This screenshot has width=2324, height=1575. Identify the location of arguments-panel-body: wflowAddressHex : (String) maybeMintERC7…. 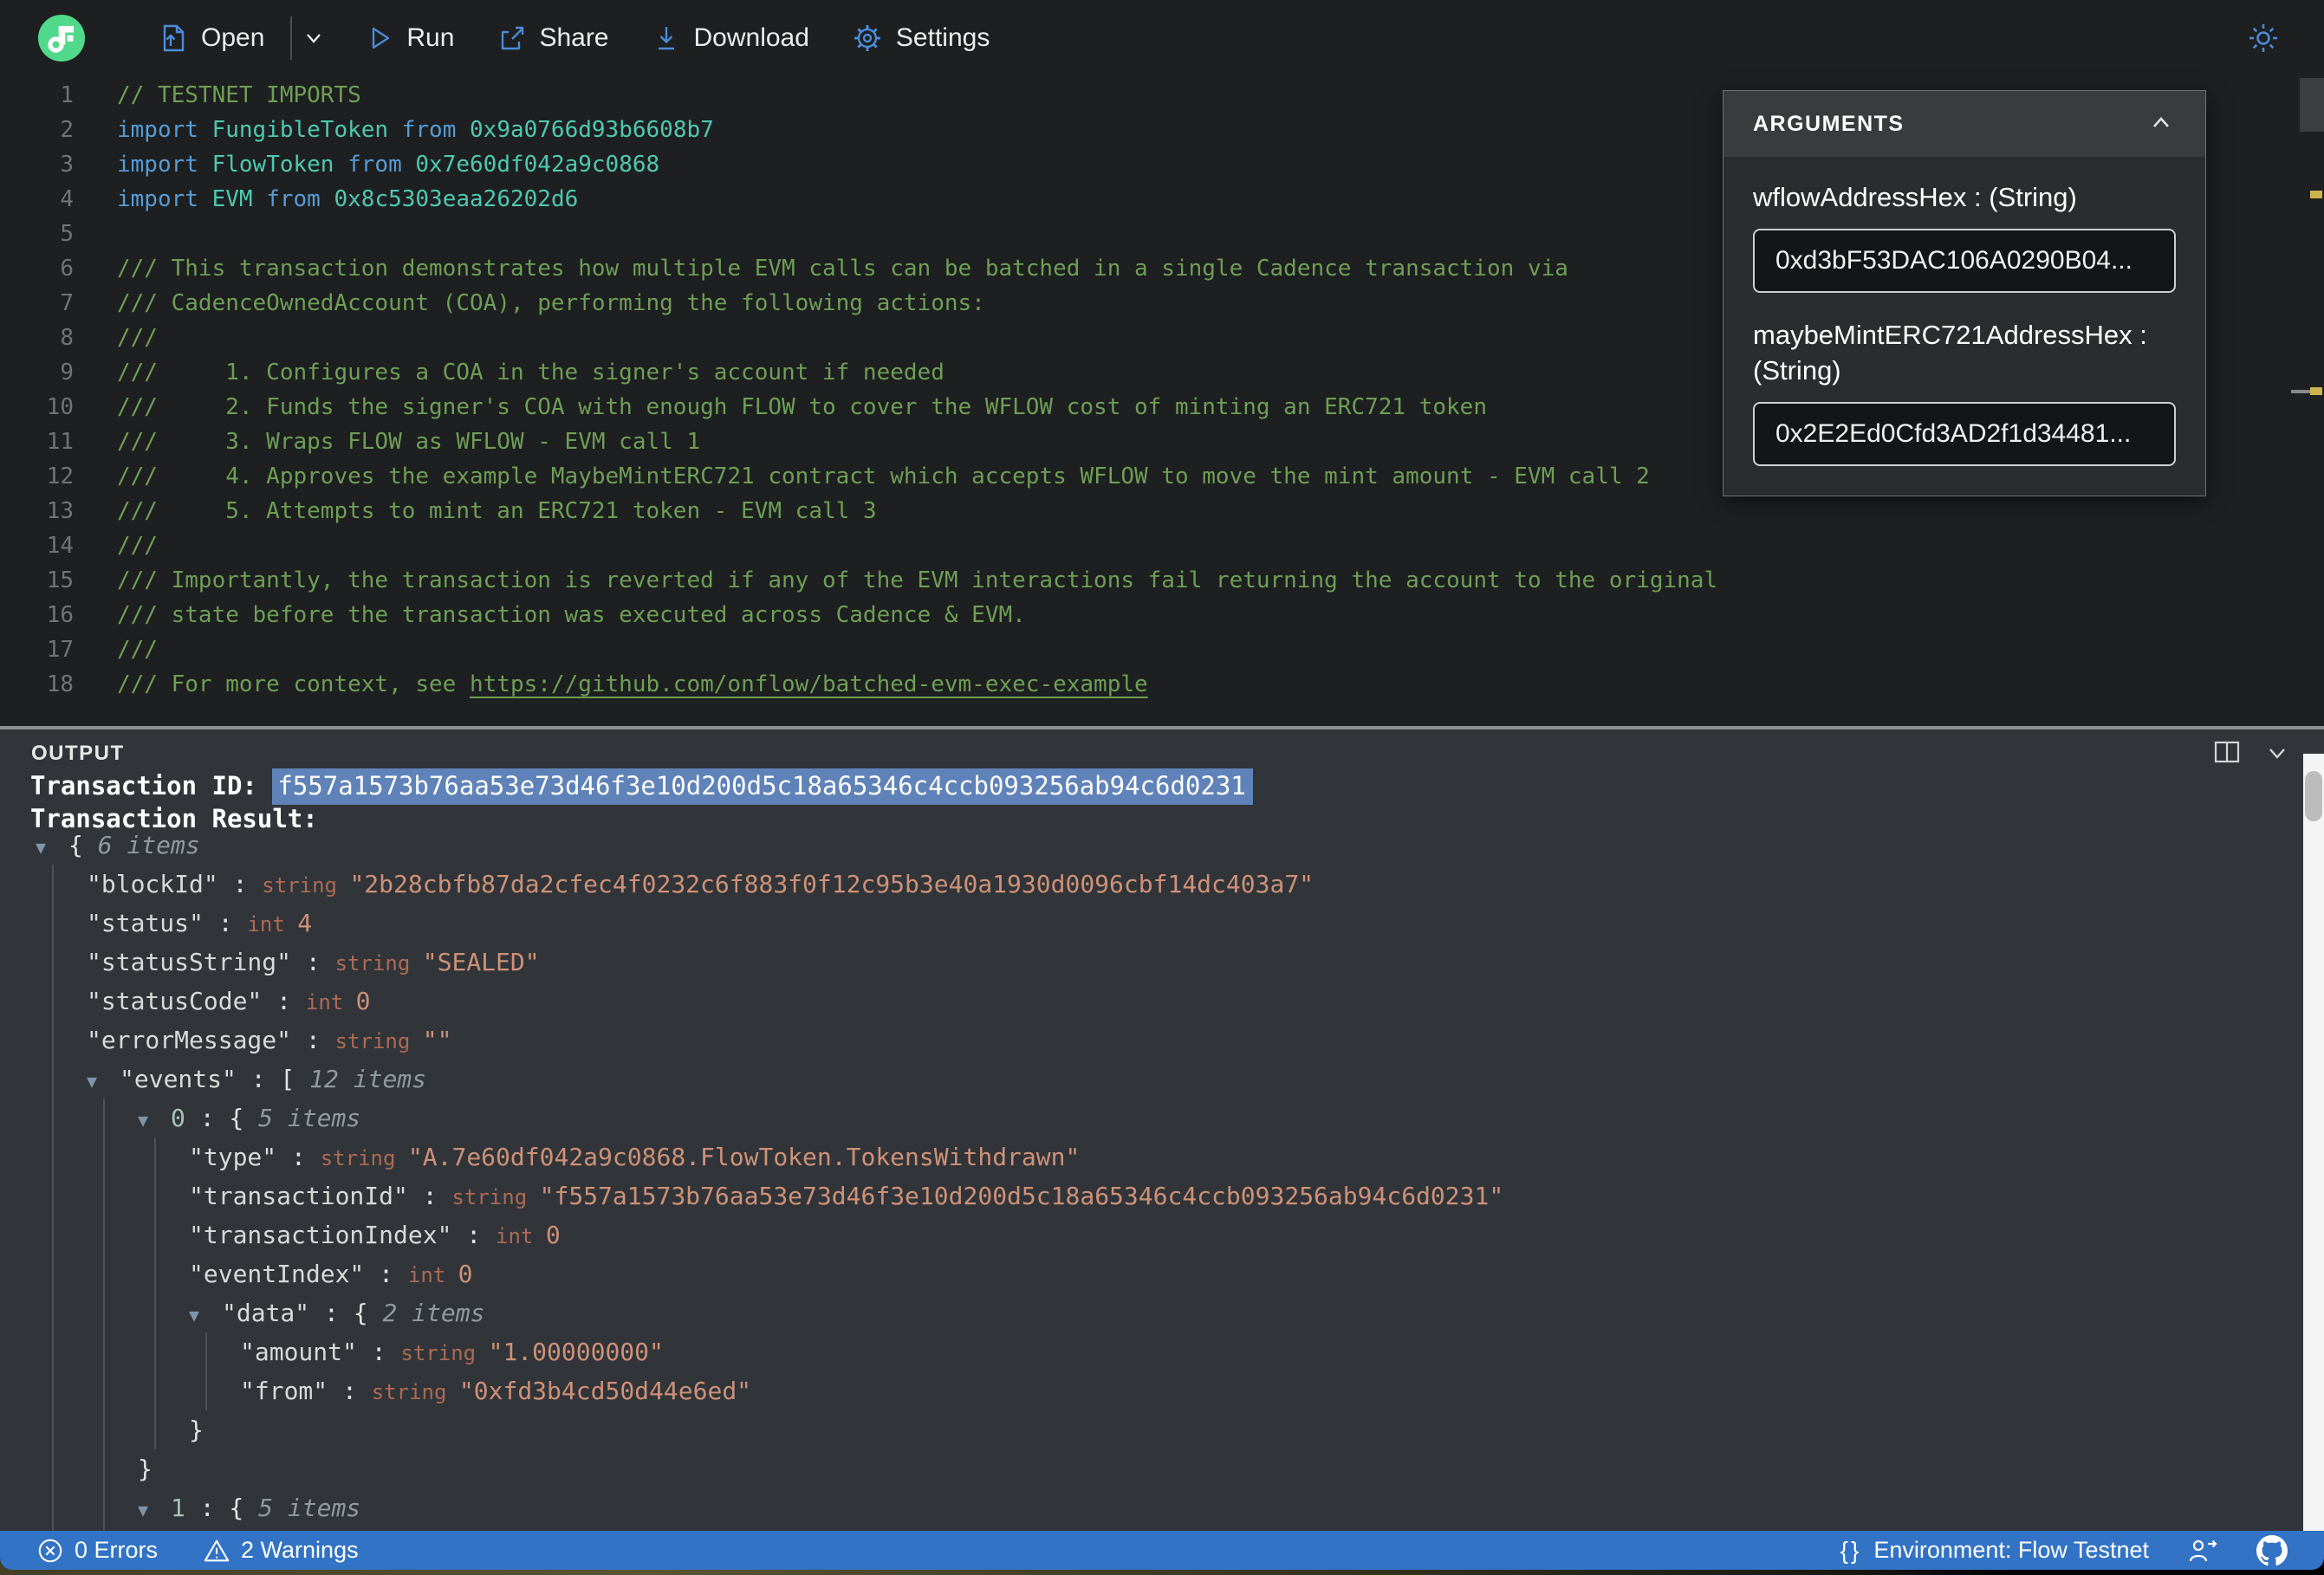
(1964, 326).